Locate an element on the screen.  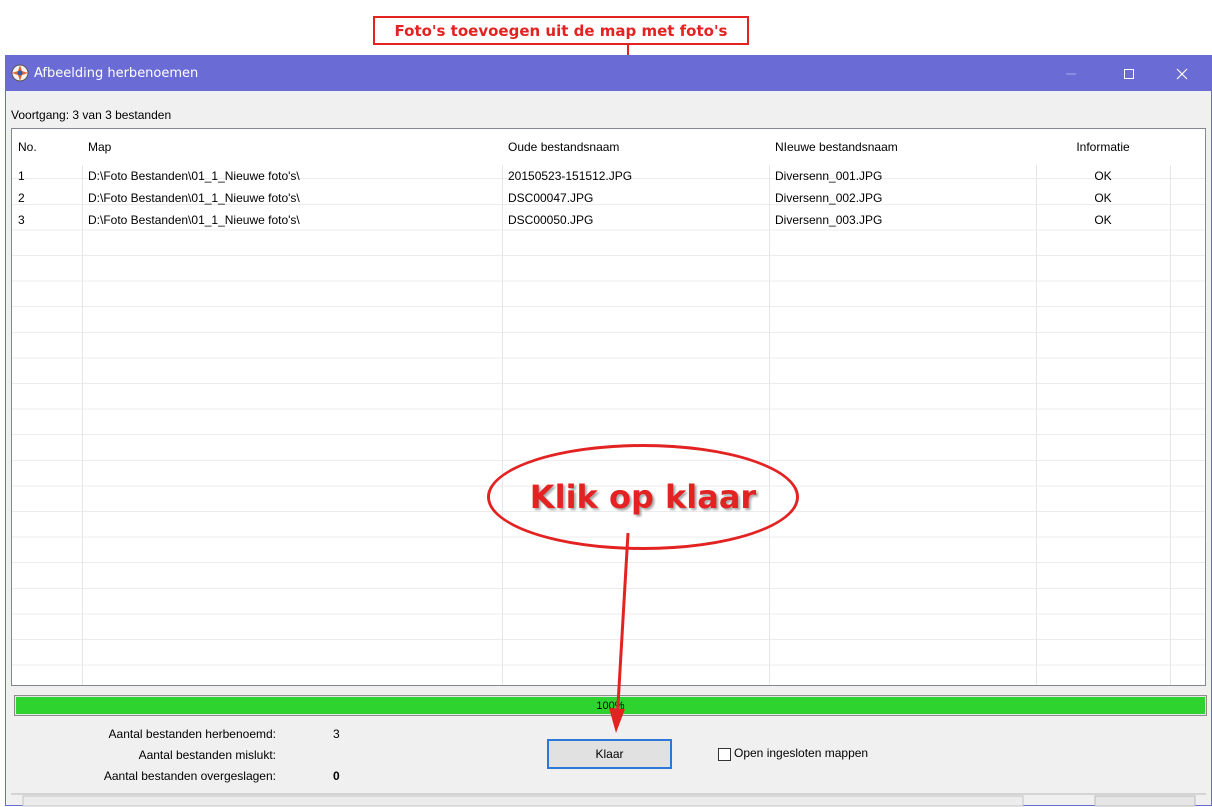
window-title: Afbeelding herbenoemen is located at coordinates (116, 73).